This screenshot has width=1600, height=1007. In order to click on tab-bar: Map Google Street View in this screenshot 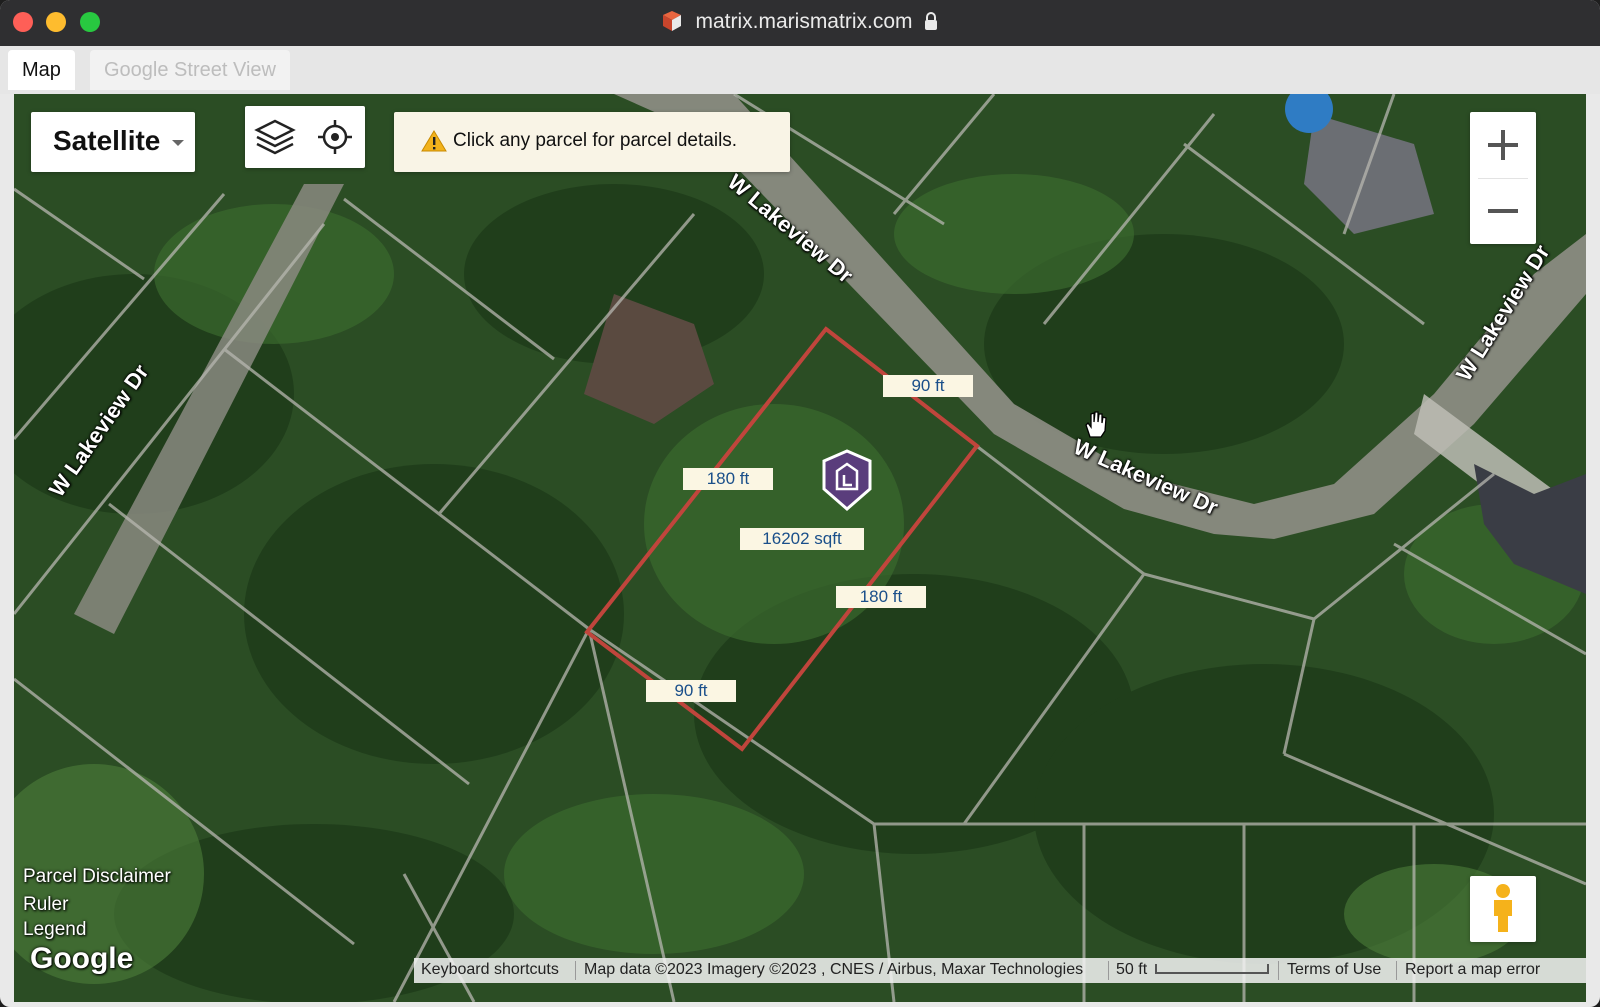, I will do `click(800, 70)`.